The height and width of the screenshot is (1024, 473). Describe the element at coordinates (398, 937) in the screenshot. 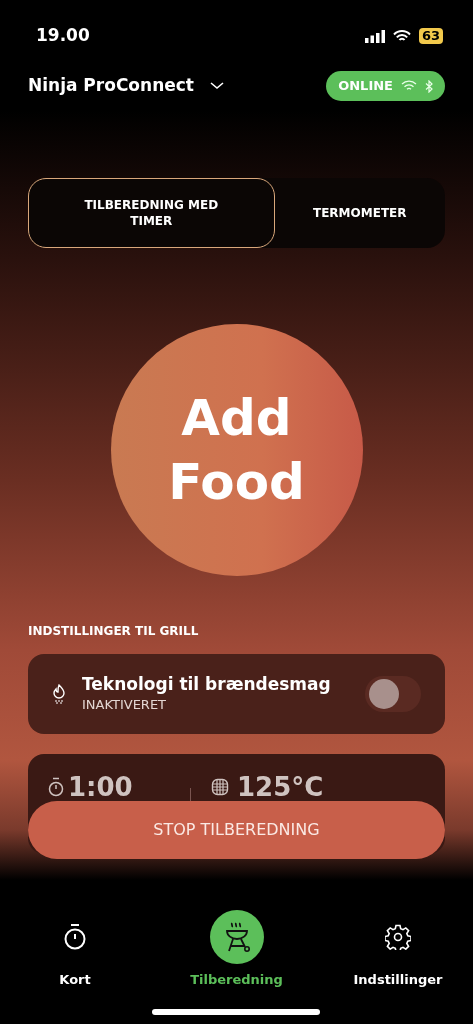

I see `settings-icon` at that location.